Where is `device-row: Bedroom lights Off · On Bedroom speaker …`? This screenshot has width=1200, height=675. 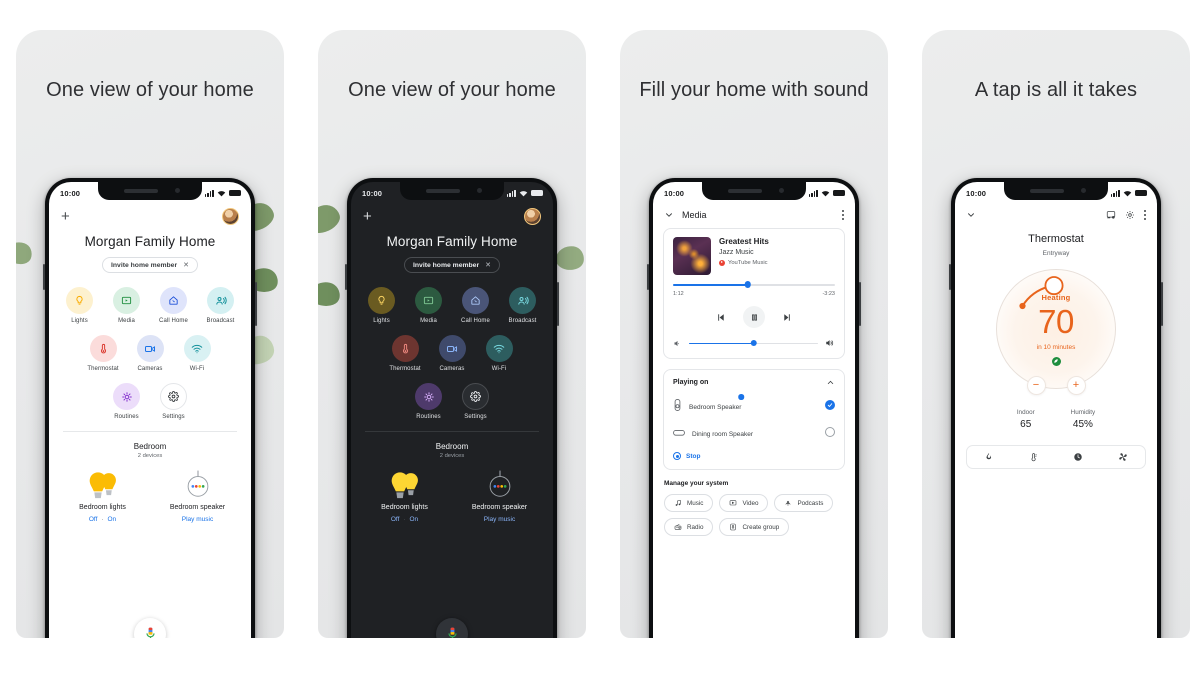 device-row: Bedroom lights Off · On Bedroom speaker … is located at coordinates (452, 496).